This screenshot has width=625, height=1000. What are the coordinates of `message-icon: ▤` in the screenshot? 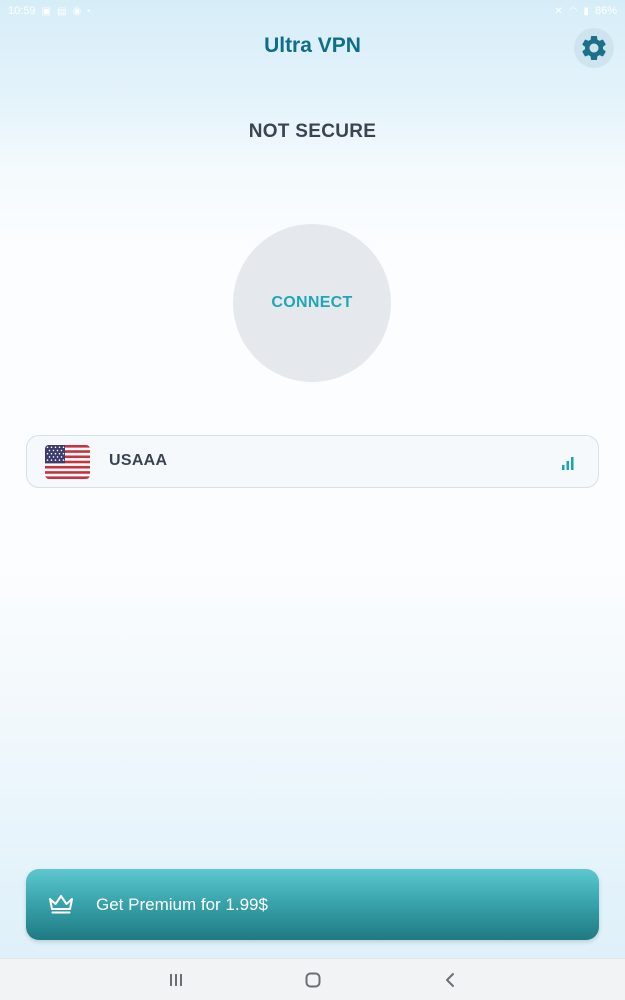 It's located at (61, 11).